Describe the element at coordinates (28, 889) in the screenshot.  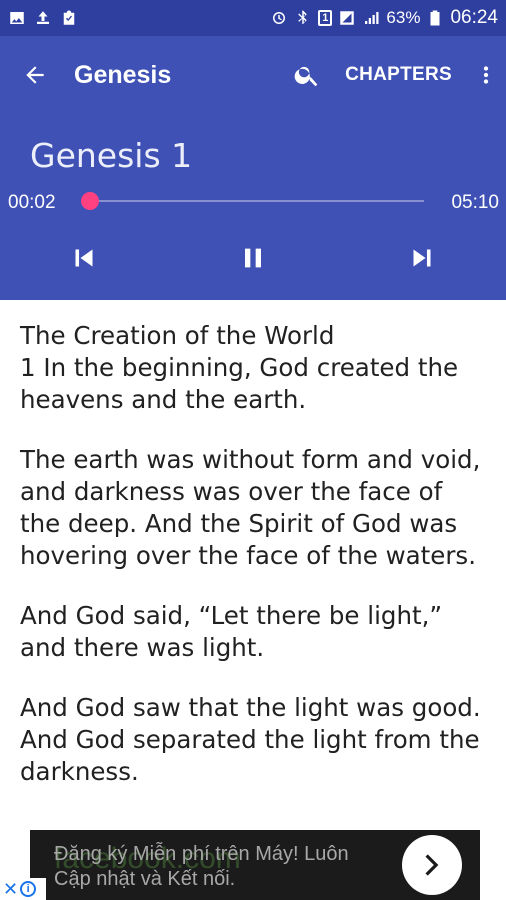
I see `info-icon: i` at that location.